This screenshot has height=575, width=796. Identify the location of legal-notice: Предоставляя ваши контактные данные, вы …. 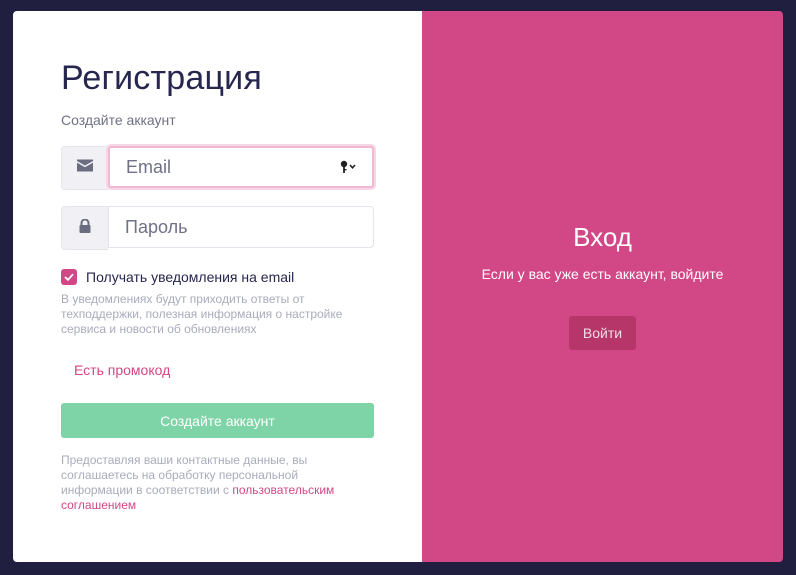
(206, 483).